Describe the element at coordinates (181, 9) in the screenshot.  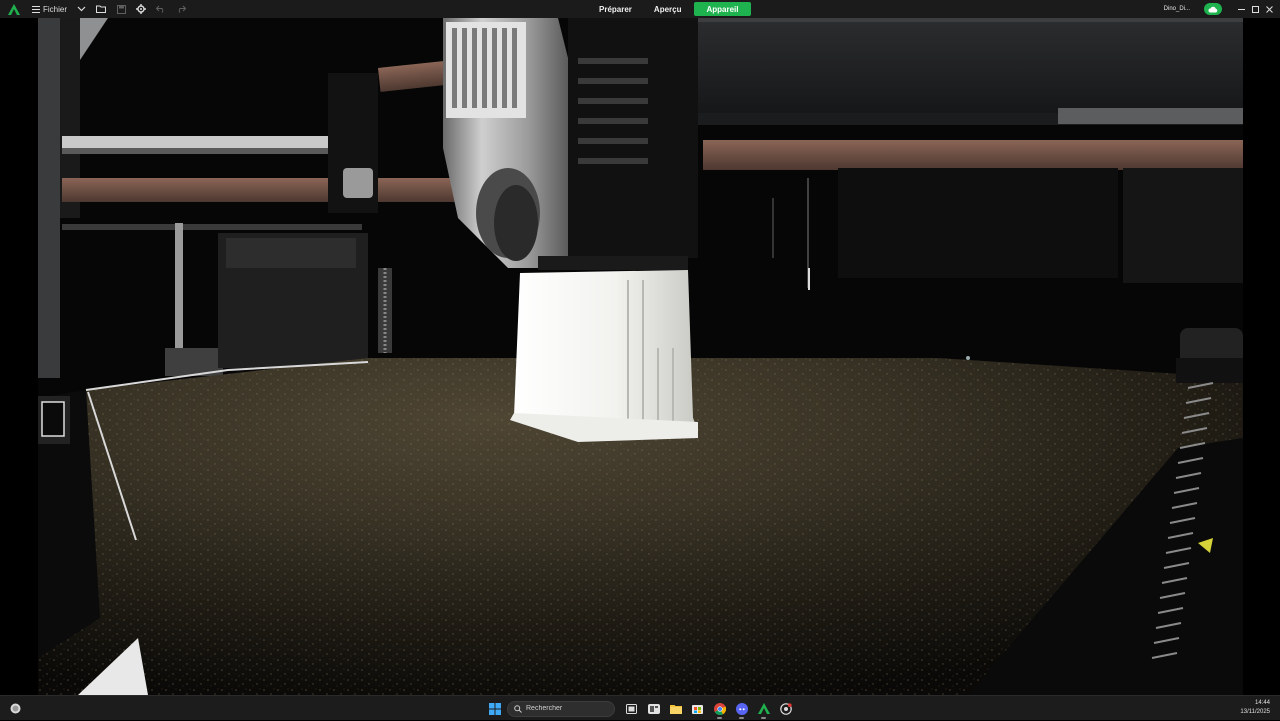
I see `redo-icon` at that location.